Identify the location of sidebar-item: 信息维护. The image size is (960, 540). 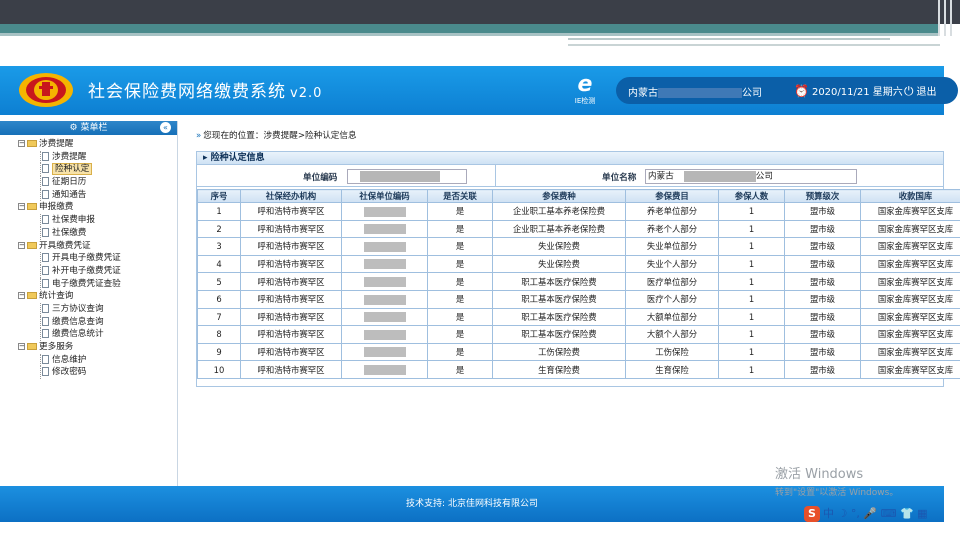
(97, 360).